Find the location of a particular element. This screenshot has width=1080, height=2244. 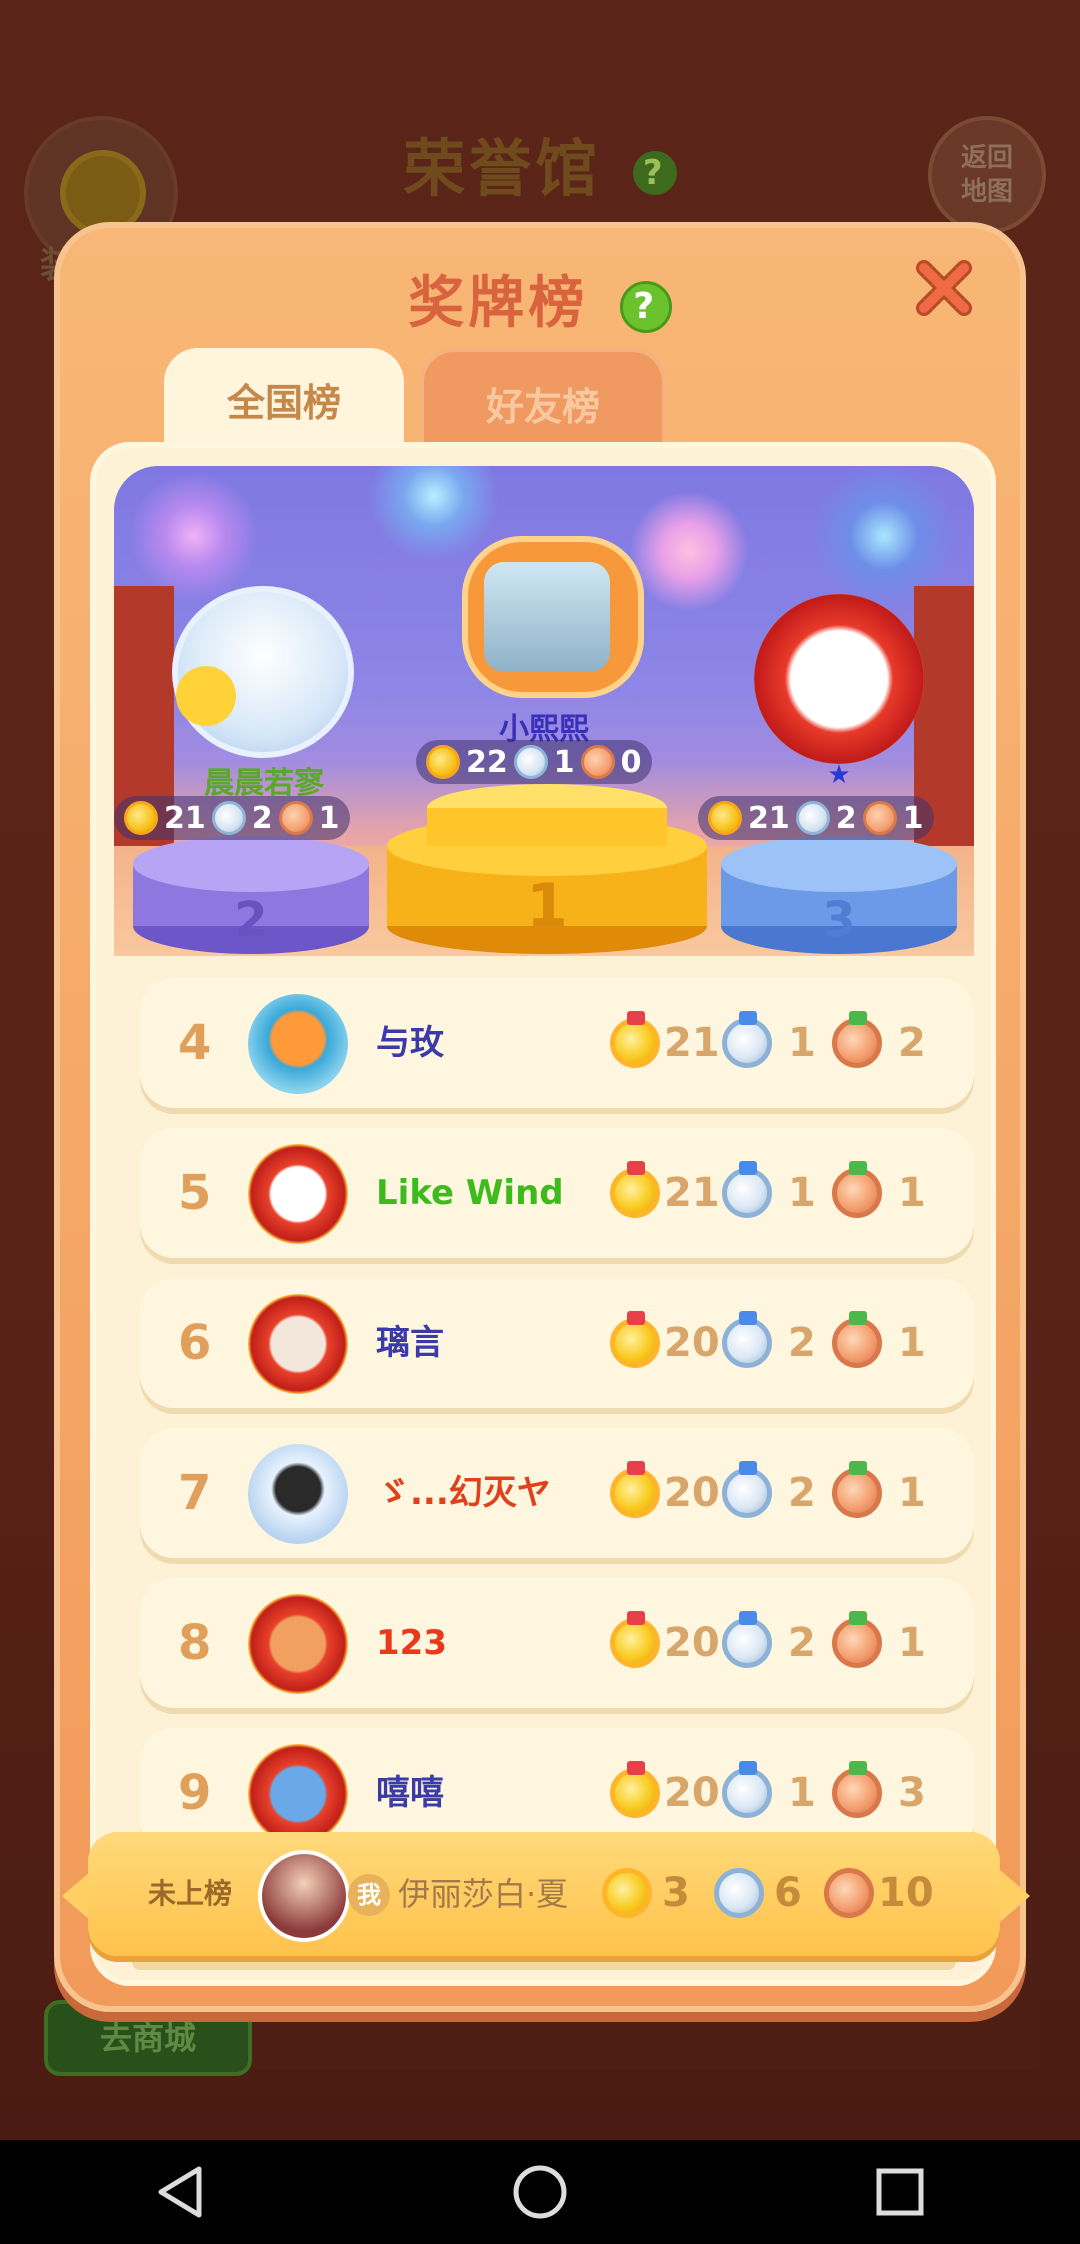

podium-name-3: ★ is located at coordinates (839, 775).